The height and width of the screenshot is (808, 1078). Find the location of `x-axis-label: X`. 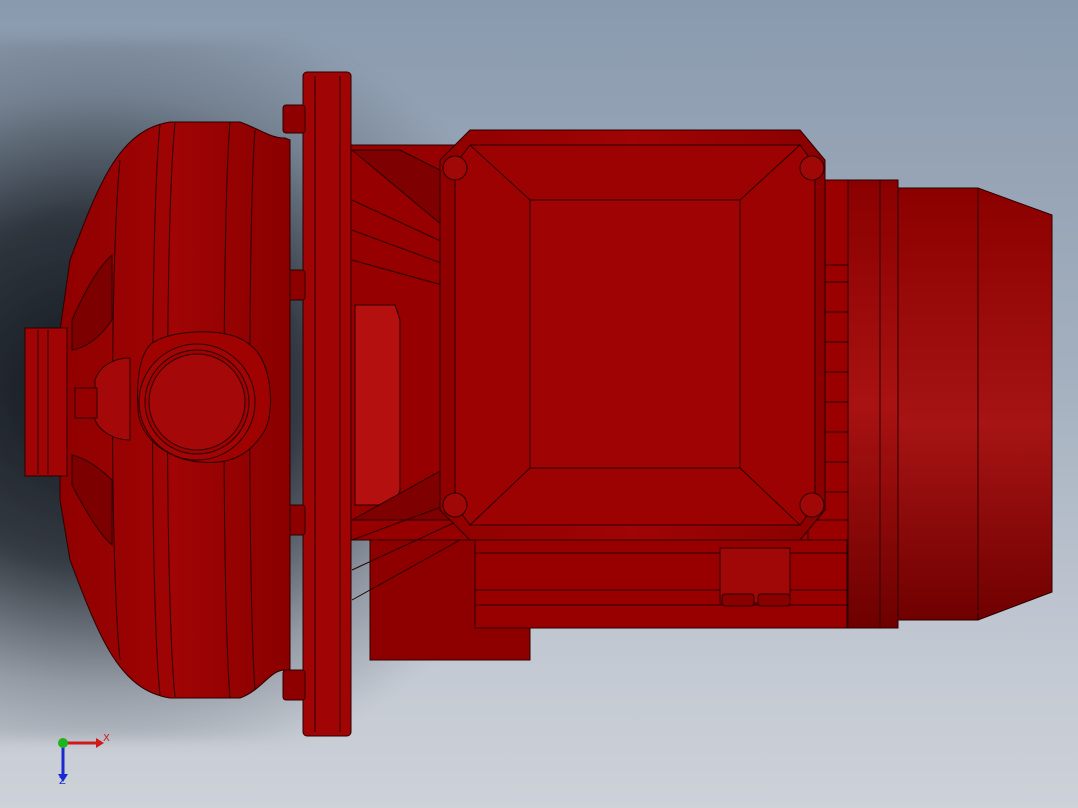

x-axis-label: X is located at coordinates (106, 738).